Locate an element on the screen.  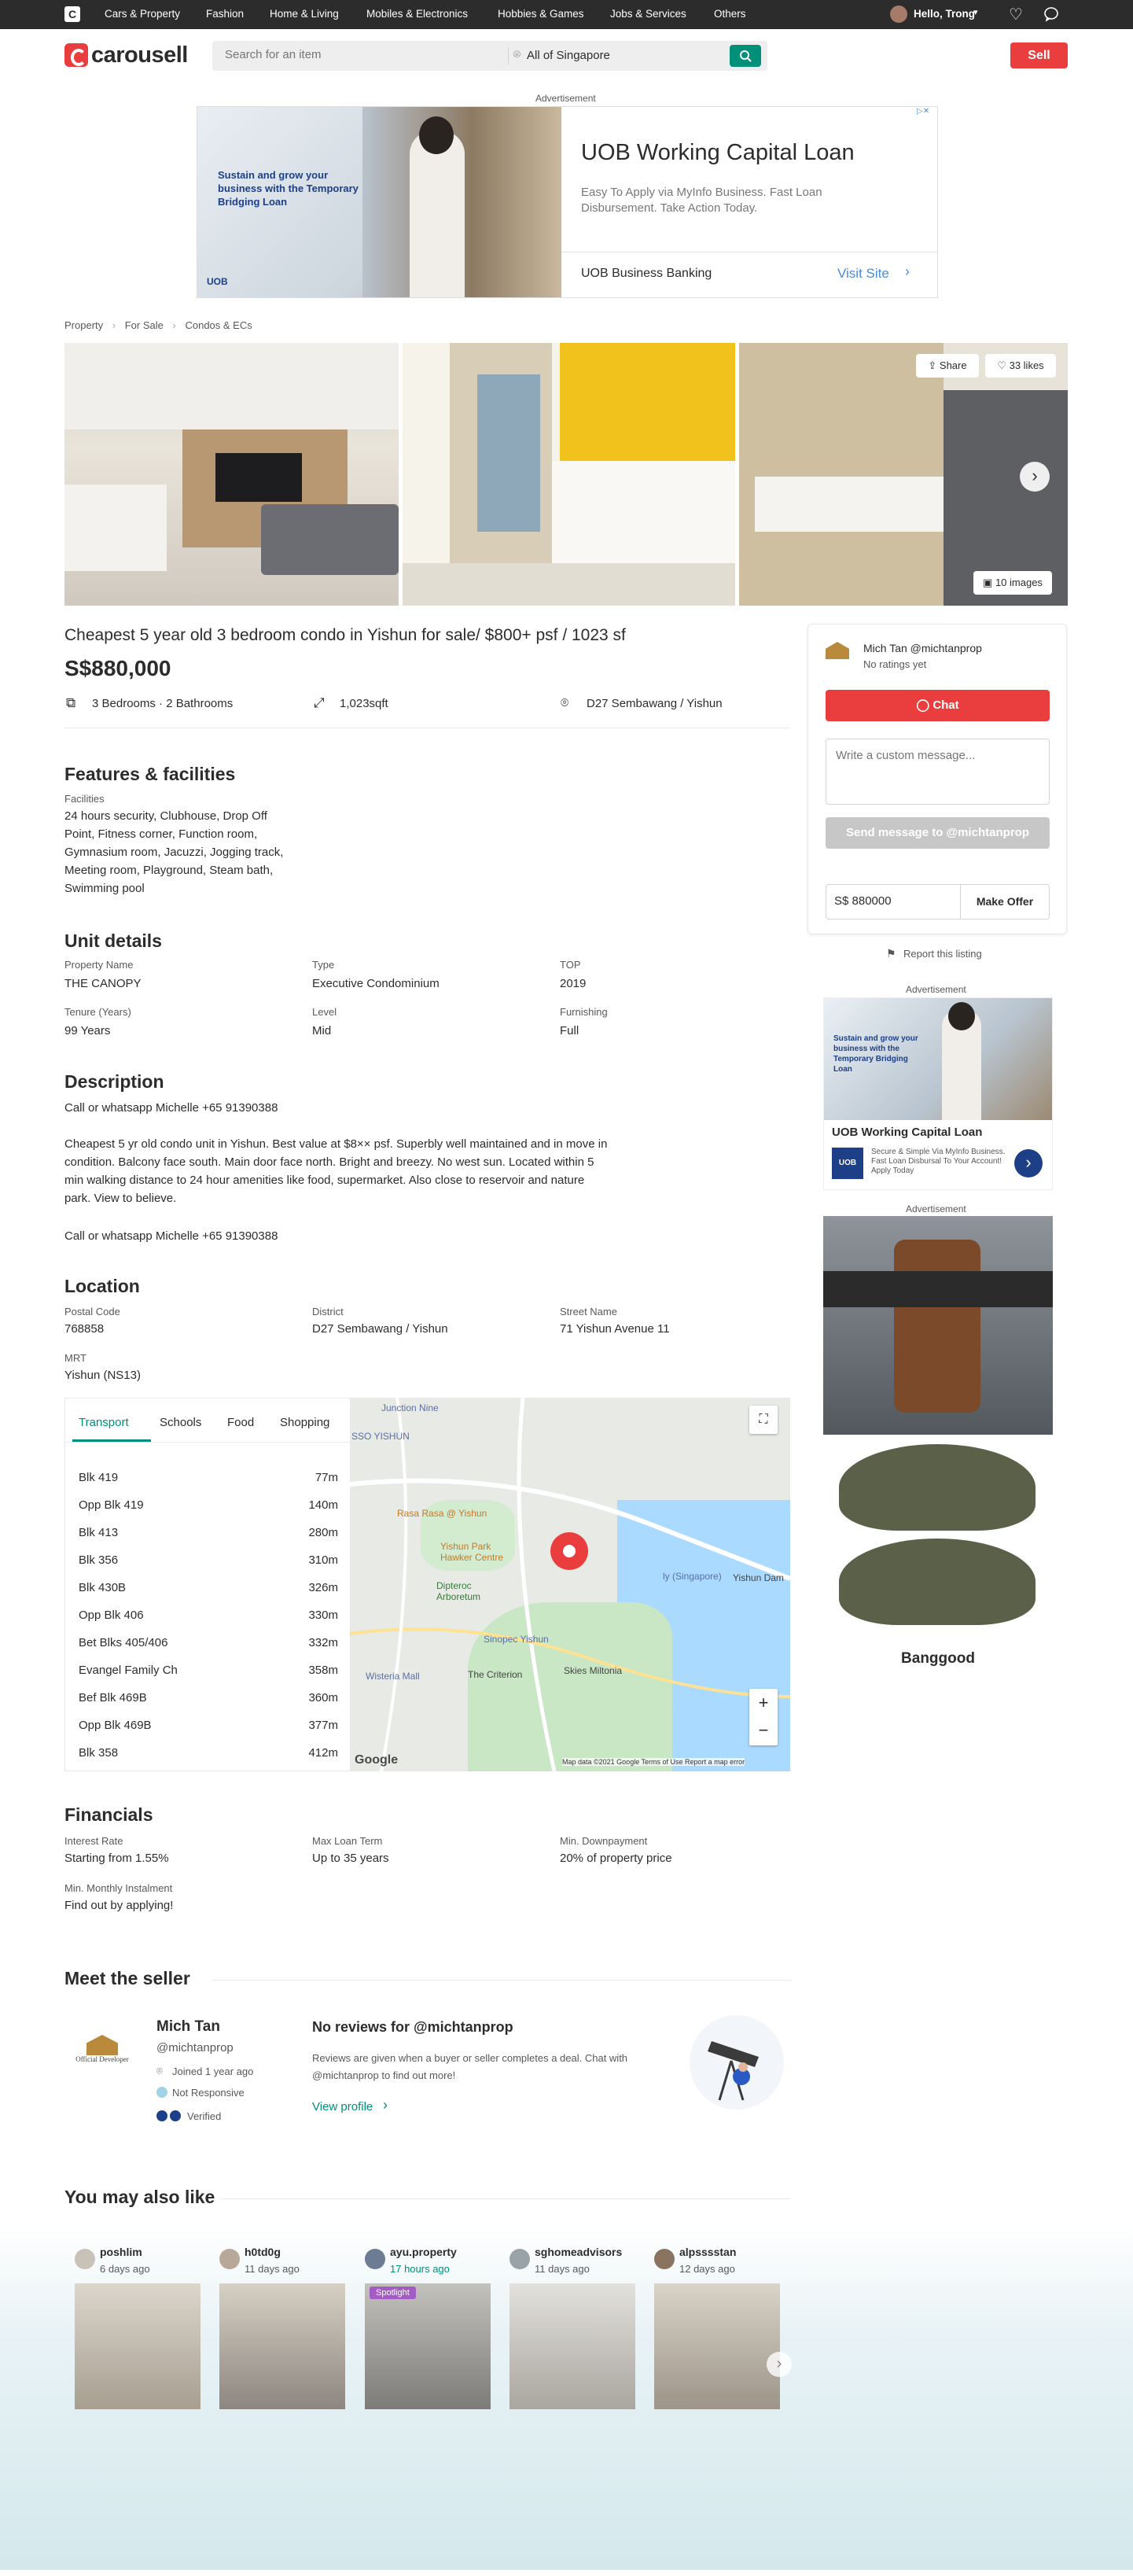
fullscreen-button: ⛶ is located at coordinates (763, 1420).